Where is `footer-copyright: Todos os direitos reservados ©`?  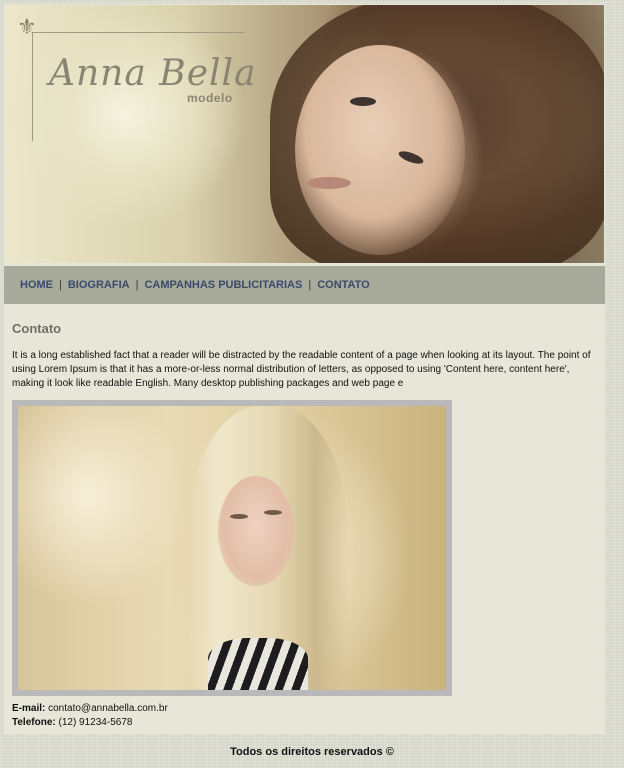 footer-copyright: Todos os direitos reservados © is located at coordinates (312, 752).